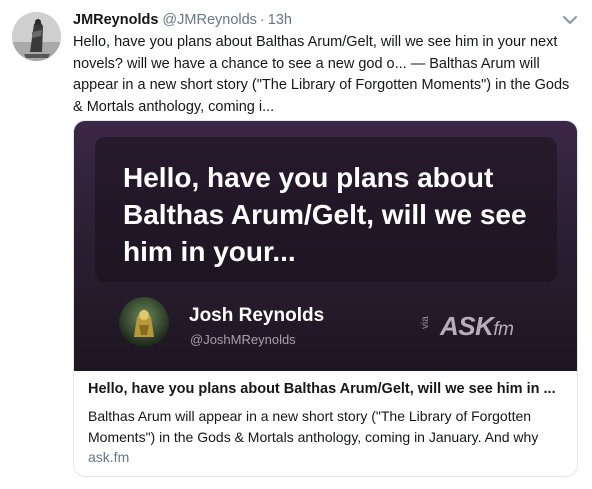 This screenshot has height=489, width=592. Describe the element at coordinates (257, 315) in the screenshot. I see `card-author-name: Josh Reynolds` at that location.